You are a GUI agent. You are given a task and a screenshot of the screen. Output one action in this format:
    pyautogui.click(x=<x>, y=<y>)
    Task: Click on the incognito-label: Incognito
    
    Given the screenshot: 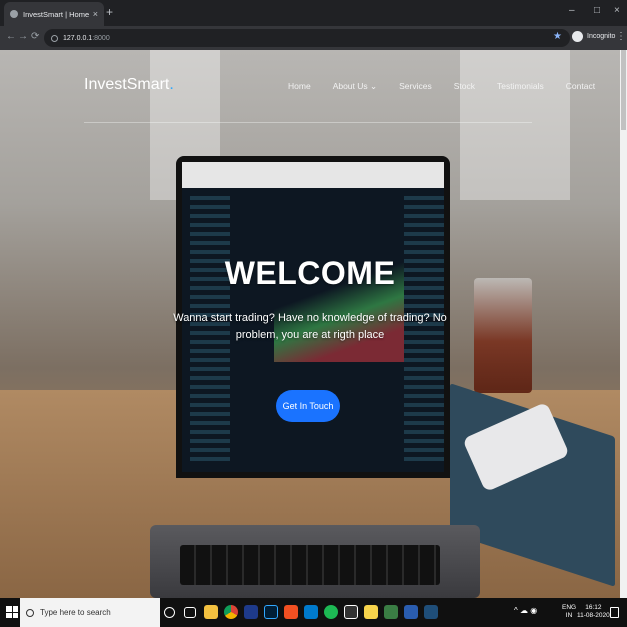 What is the action you would take?
    pyautogui.click(x=601, y=36)
    